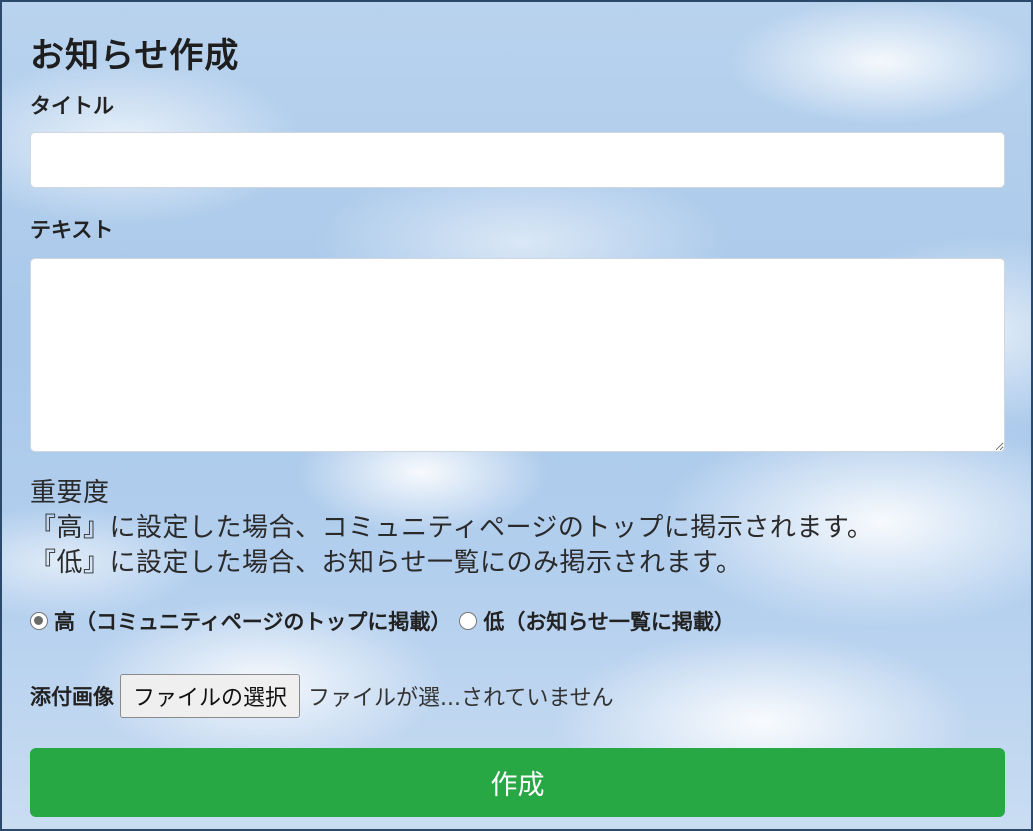 The height and width of the screenshot is (831, 1033). I want to click on text-label: テキスト, so click(72, 230).